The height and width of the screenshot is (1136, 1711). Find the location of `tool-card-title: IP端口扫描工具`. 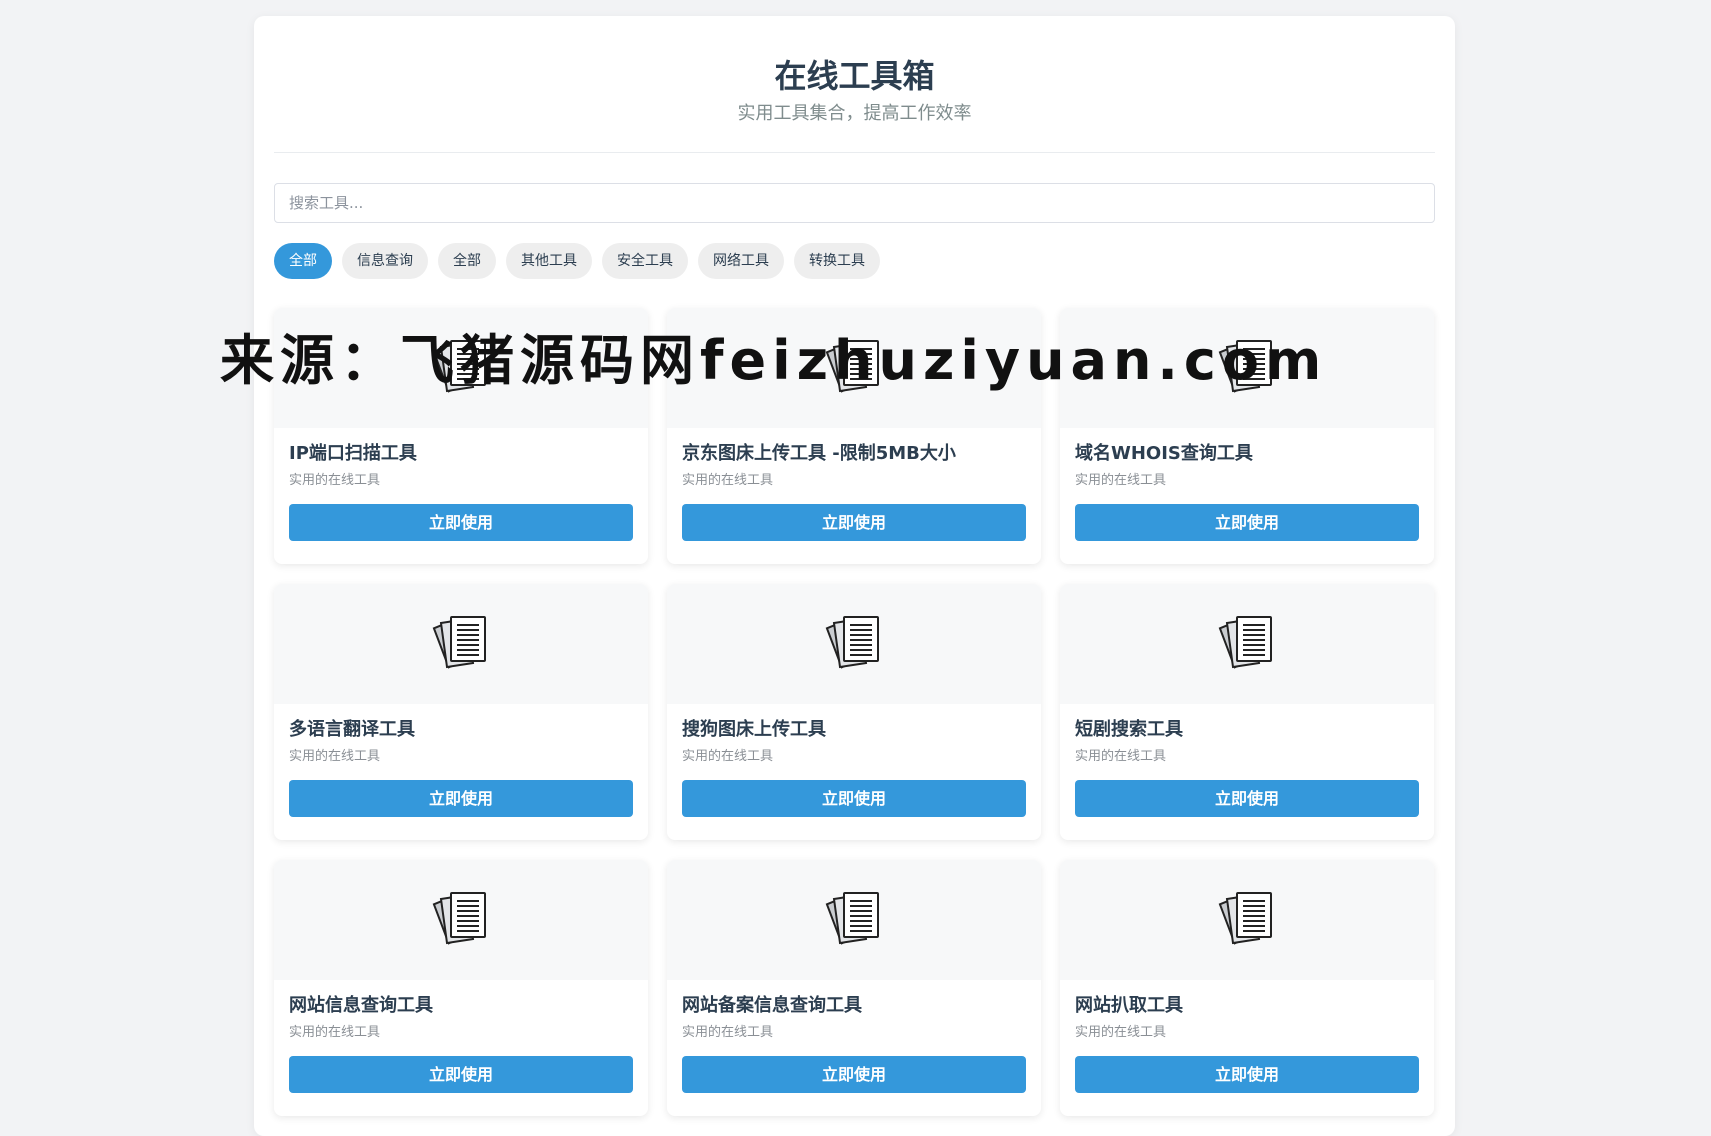

tool-card-title: IP端口扫描工具 is located at coordinates (353, 453).